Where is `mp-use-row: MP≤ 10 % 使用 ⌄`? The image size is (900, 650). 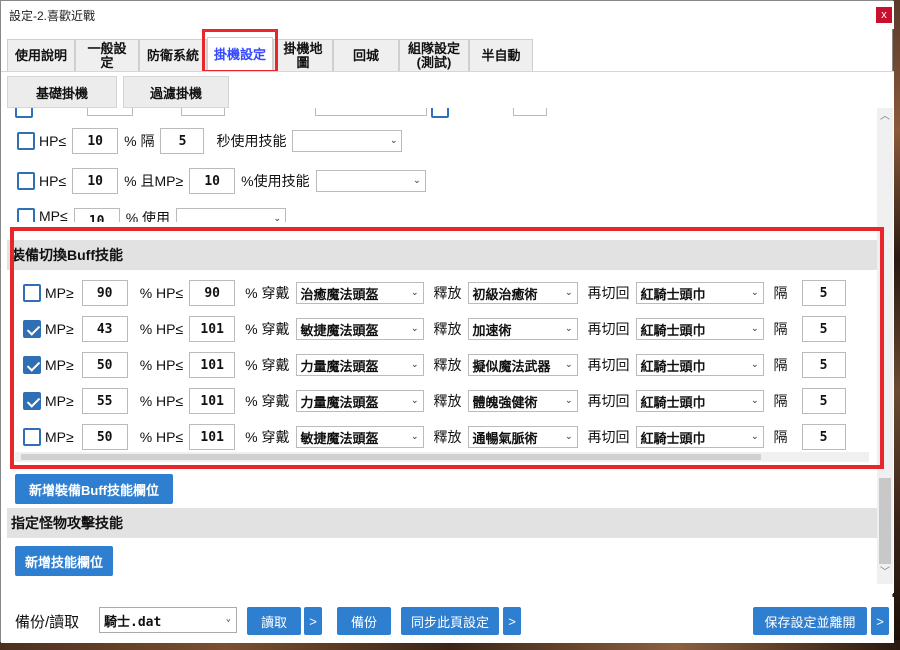
mp-use-row: MP≤ 10 % 使用 ⌄ is located at coordinates (156, 215).